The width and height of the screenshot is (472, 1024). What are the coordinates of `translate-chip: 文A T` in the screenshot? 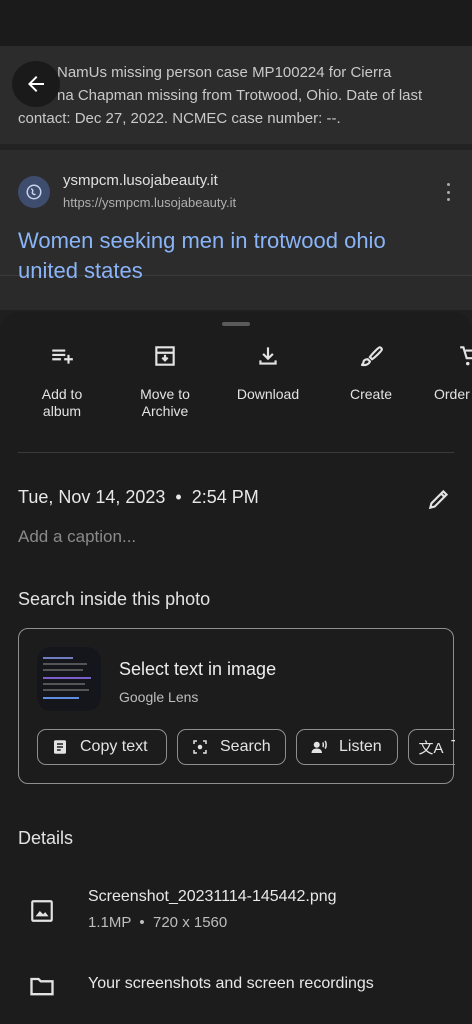 It's located at (431, 747).